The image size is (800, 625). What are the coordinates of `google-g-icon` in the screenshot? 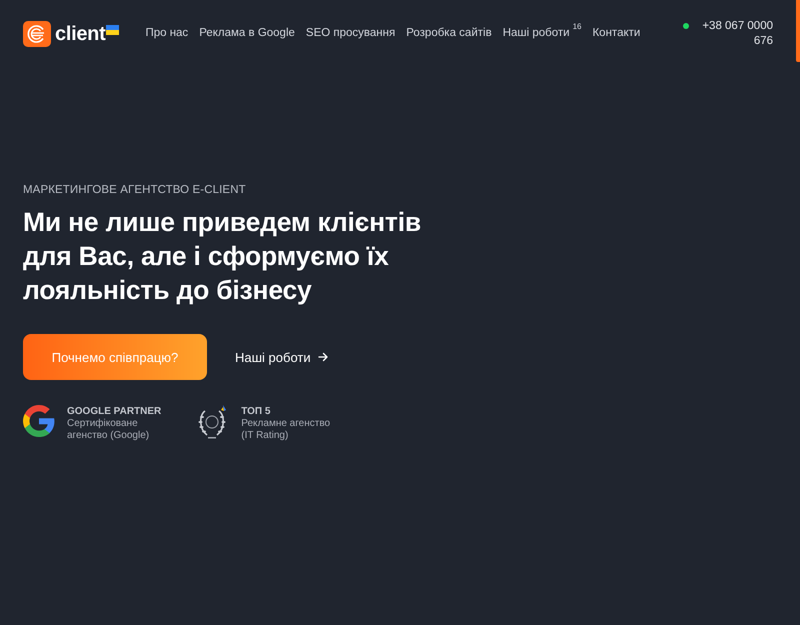 It's located at (39, 421).